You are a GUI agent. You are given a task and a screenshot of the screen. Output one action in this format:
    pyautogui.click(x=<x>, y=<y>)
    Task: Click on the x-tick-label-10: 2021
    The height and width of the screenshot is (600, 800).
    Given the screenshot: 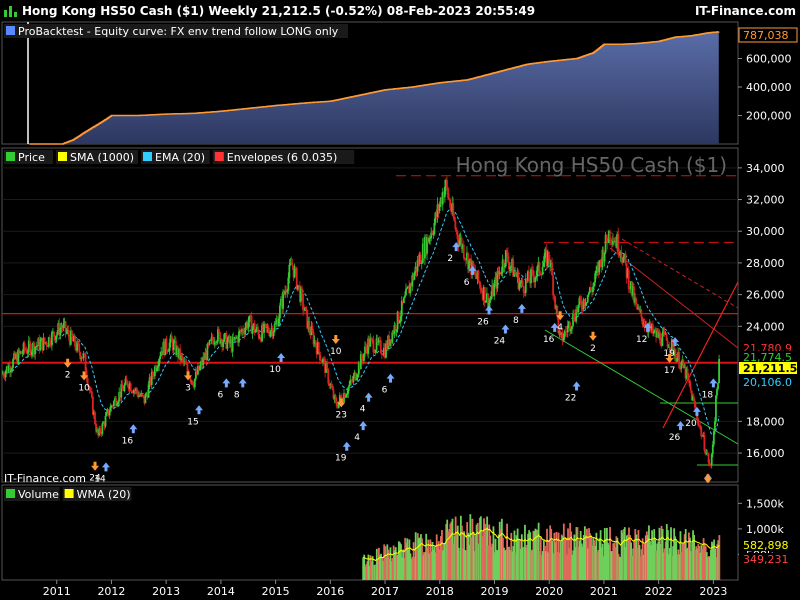 What is the action you would take?
    pyautogui.click(x=604, y=591)
    